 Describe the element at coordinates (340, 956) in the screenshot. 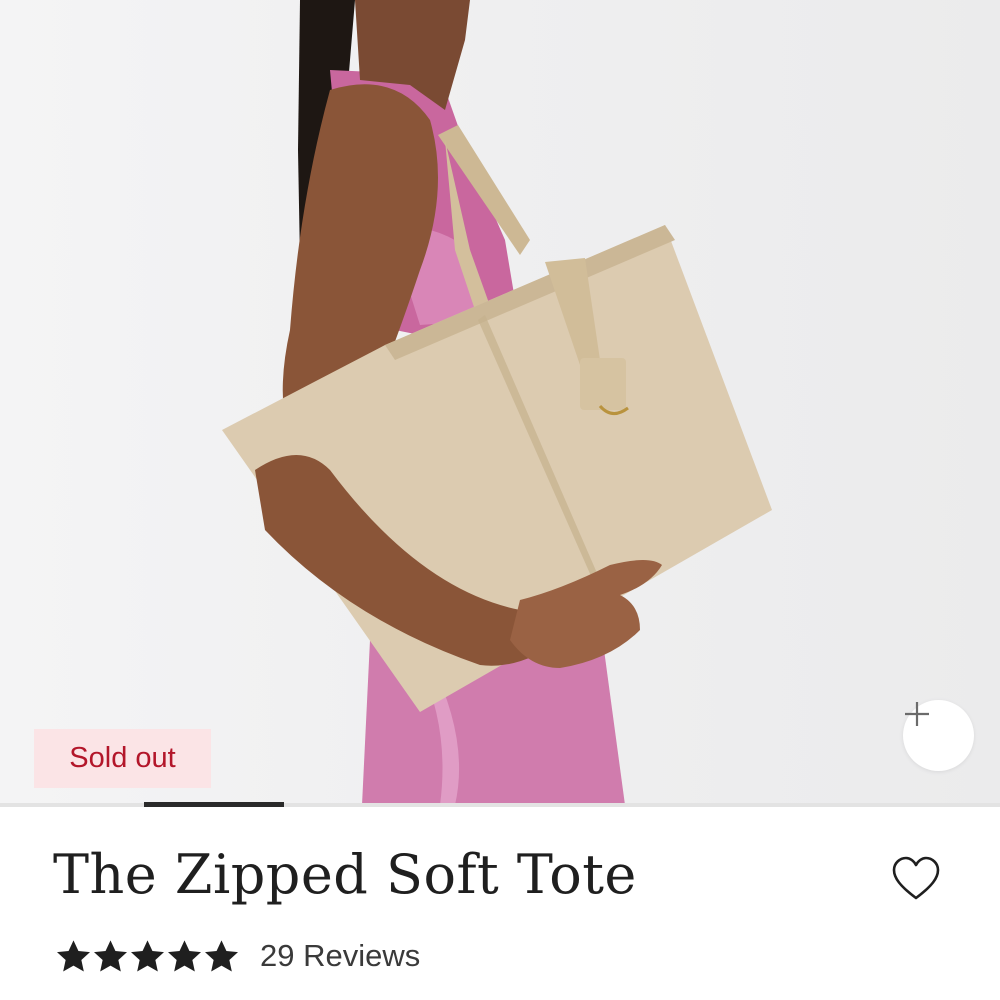

I see `reviews-link: 29 Reviews` at that location.